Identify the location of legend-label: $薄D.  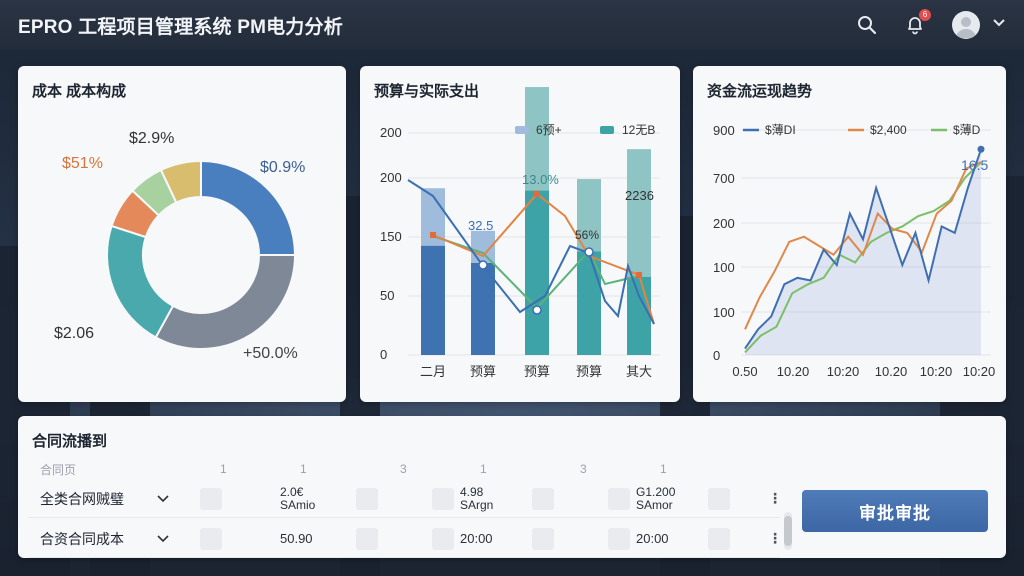
(967, 129).